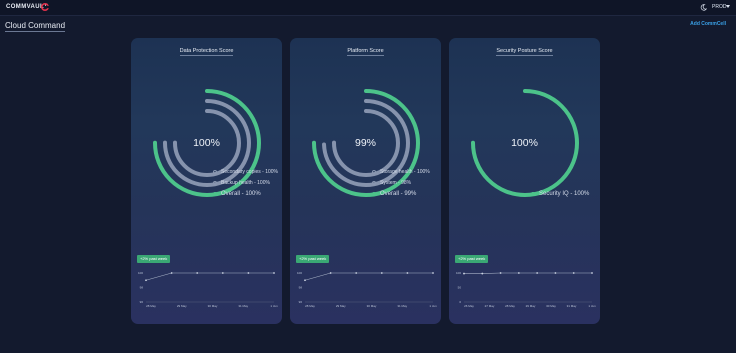 This screenshot has height=353, width=736. Describe the element at coordinates (45, 7) in the screenshot. I see `commvault-logo-icon` at that location.